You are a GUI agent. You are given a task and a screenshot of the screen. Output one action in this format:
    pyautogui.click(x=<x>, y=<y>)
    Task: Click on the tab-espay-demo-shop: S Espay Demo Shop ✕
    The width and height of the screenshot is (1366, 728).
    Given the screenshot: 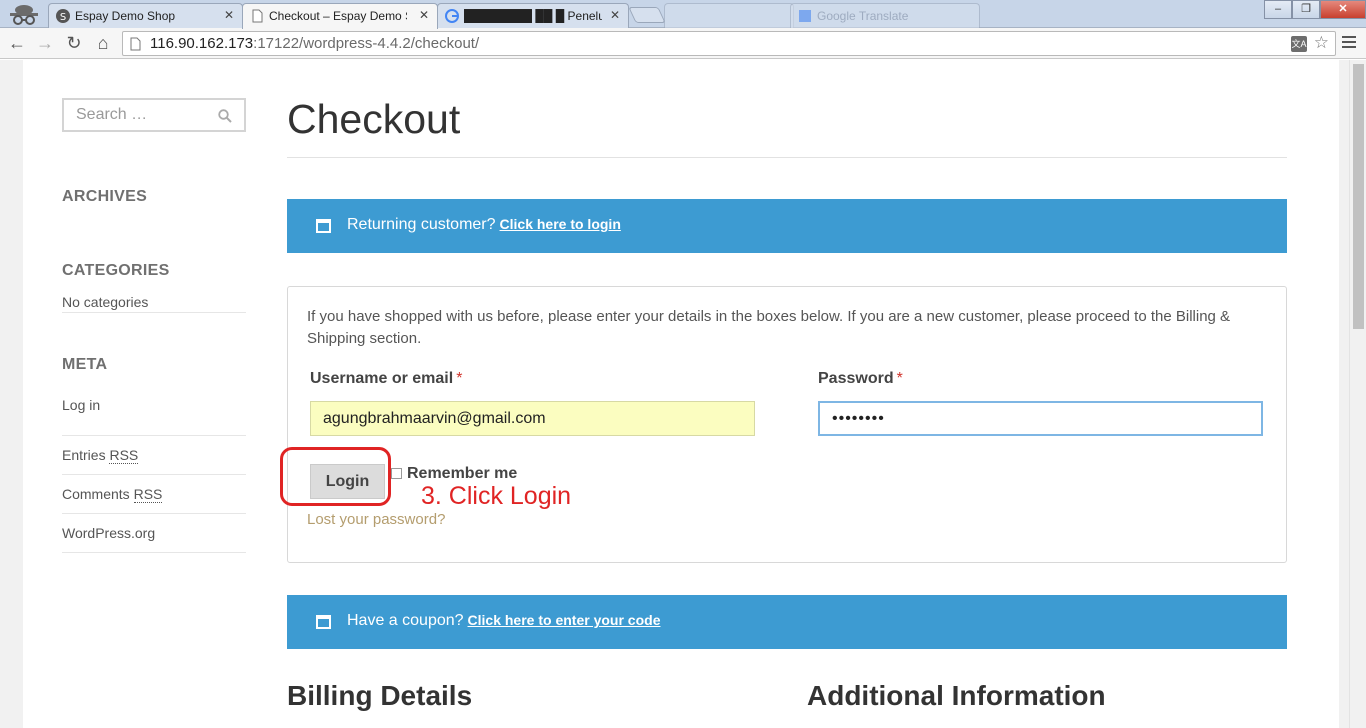 What is the action you would take?
    pyautogui.click(x=145, y=15)
    